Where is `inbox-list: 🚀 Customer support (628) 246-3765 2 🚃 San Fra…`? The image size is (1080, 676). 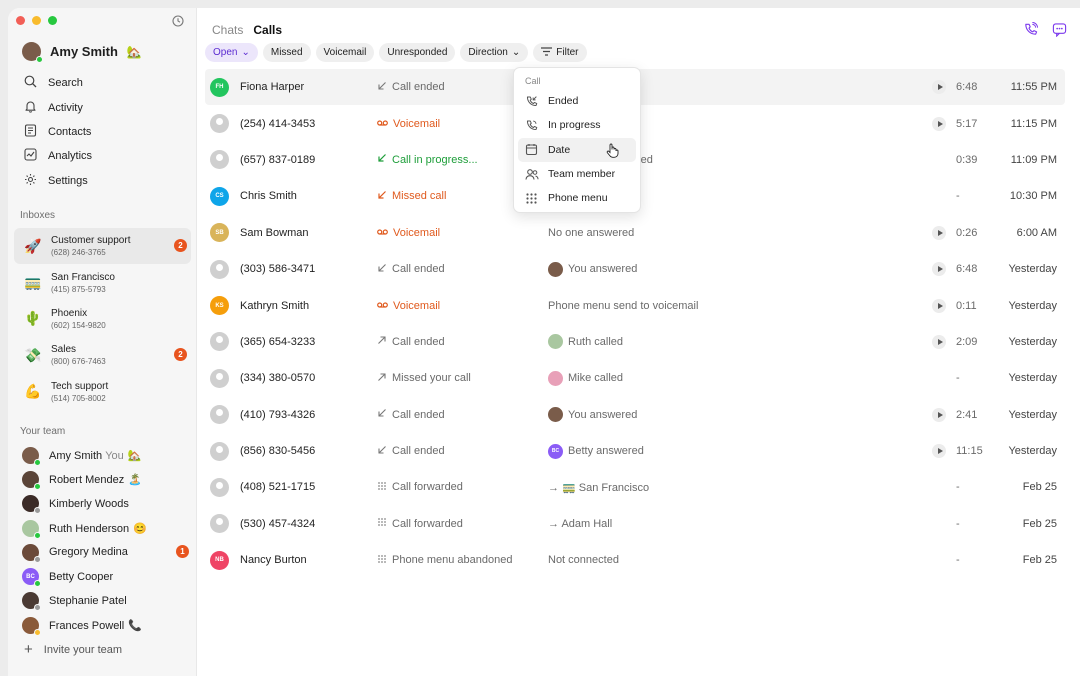
inbox-list: 🚀 Customer support (628) 246-3765 2 🚃 San Fra… is located at coordinates (102, 319).